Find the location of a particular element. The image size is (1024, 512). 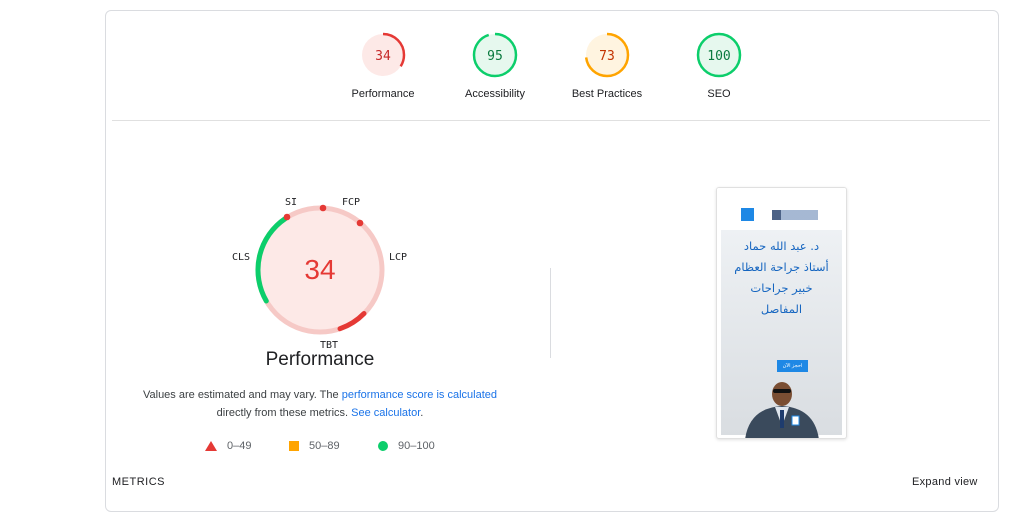

metrics-gauge-svg: 34 SI FCP LCP TBT CLS is located at coordinates (319, 274).